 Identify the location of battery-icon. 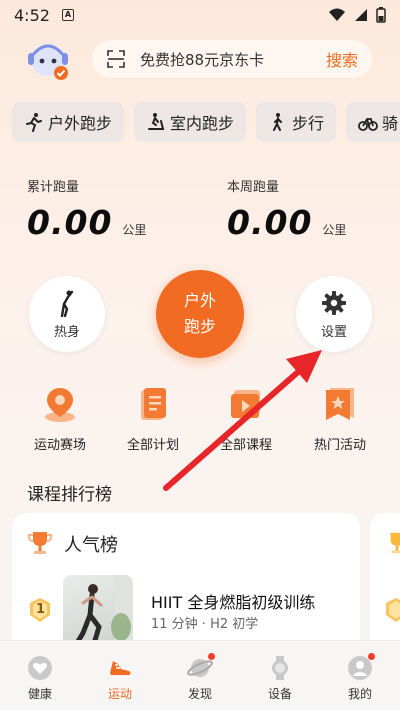
(381, 15).